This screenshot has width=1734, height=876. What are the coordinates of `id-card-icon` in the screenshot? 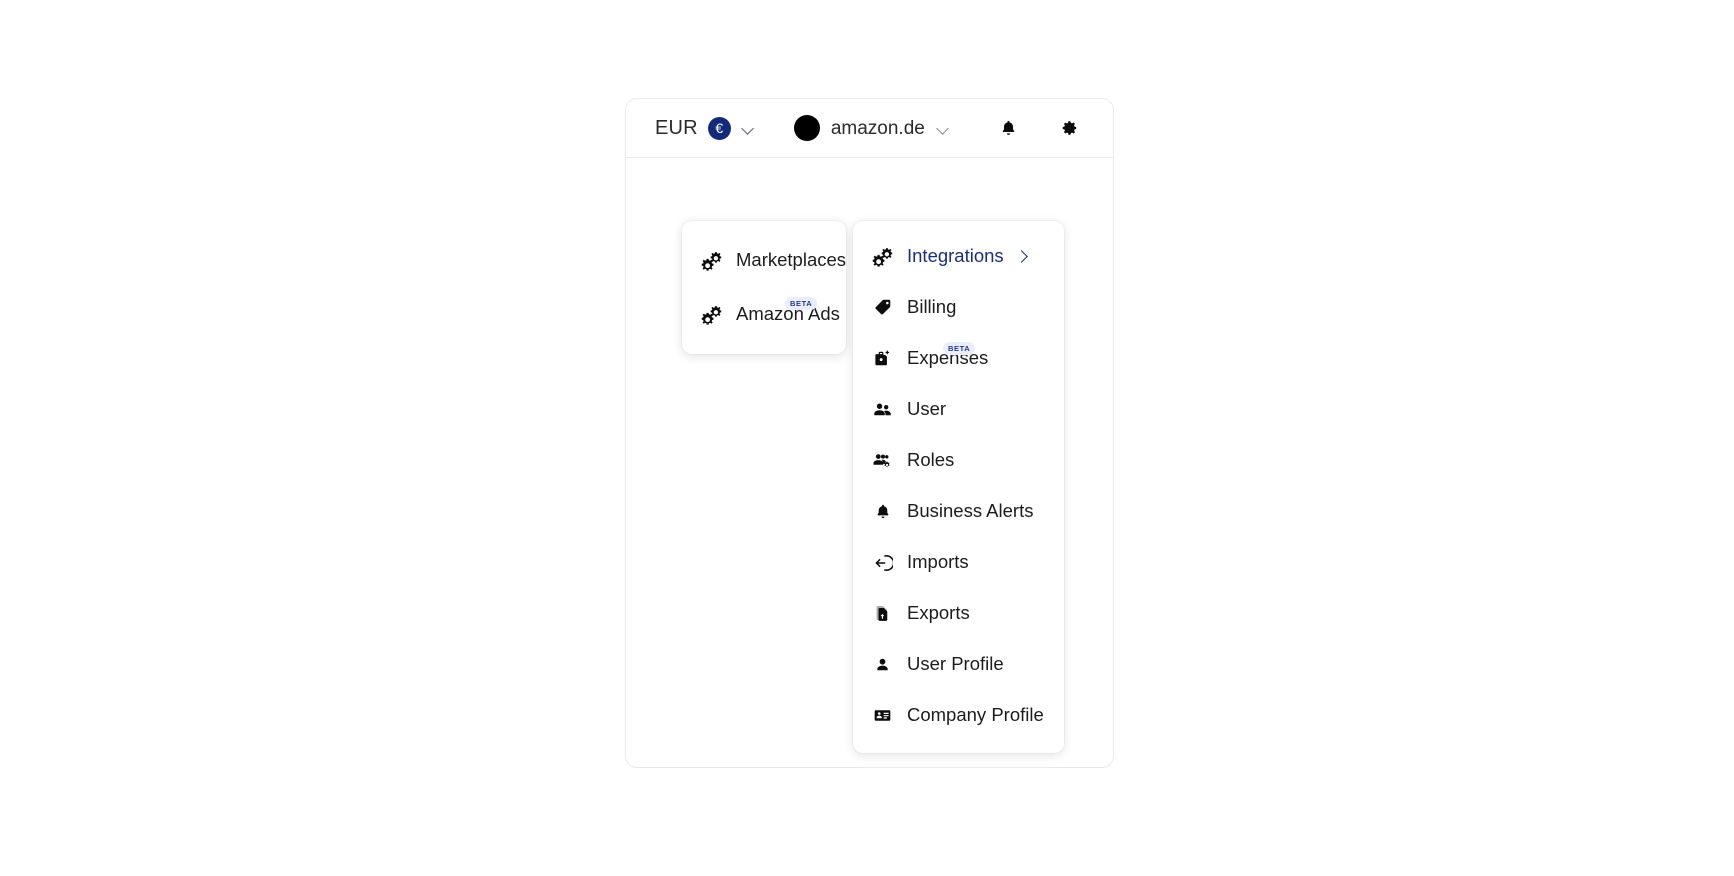 It's located at (882, 715).